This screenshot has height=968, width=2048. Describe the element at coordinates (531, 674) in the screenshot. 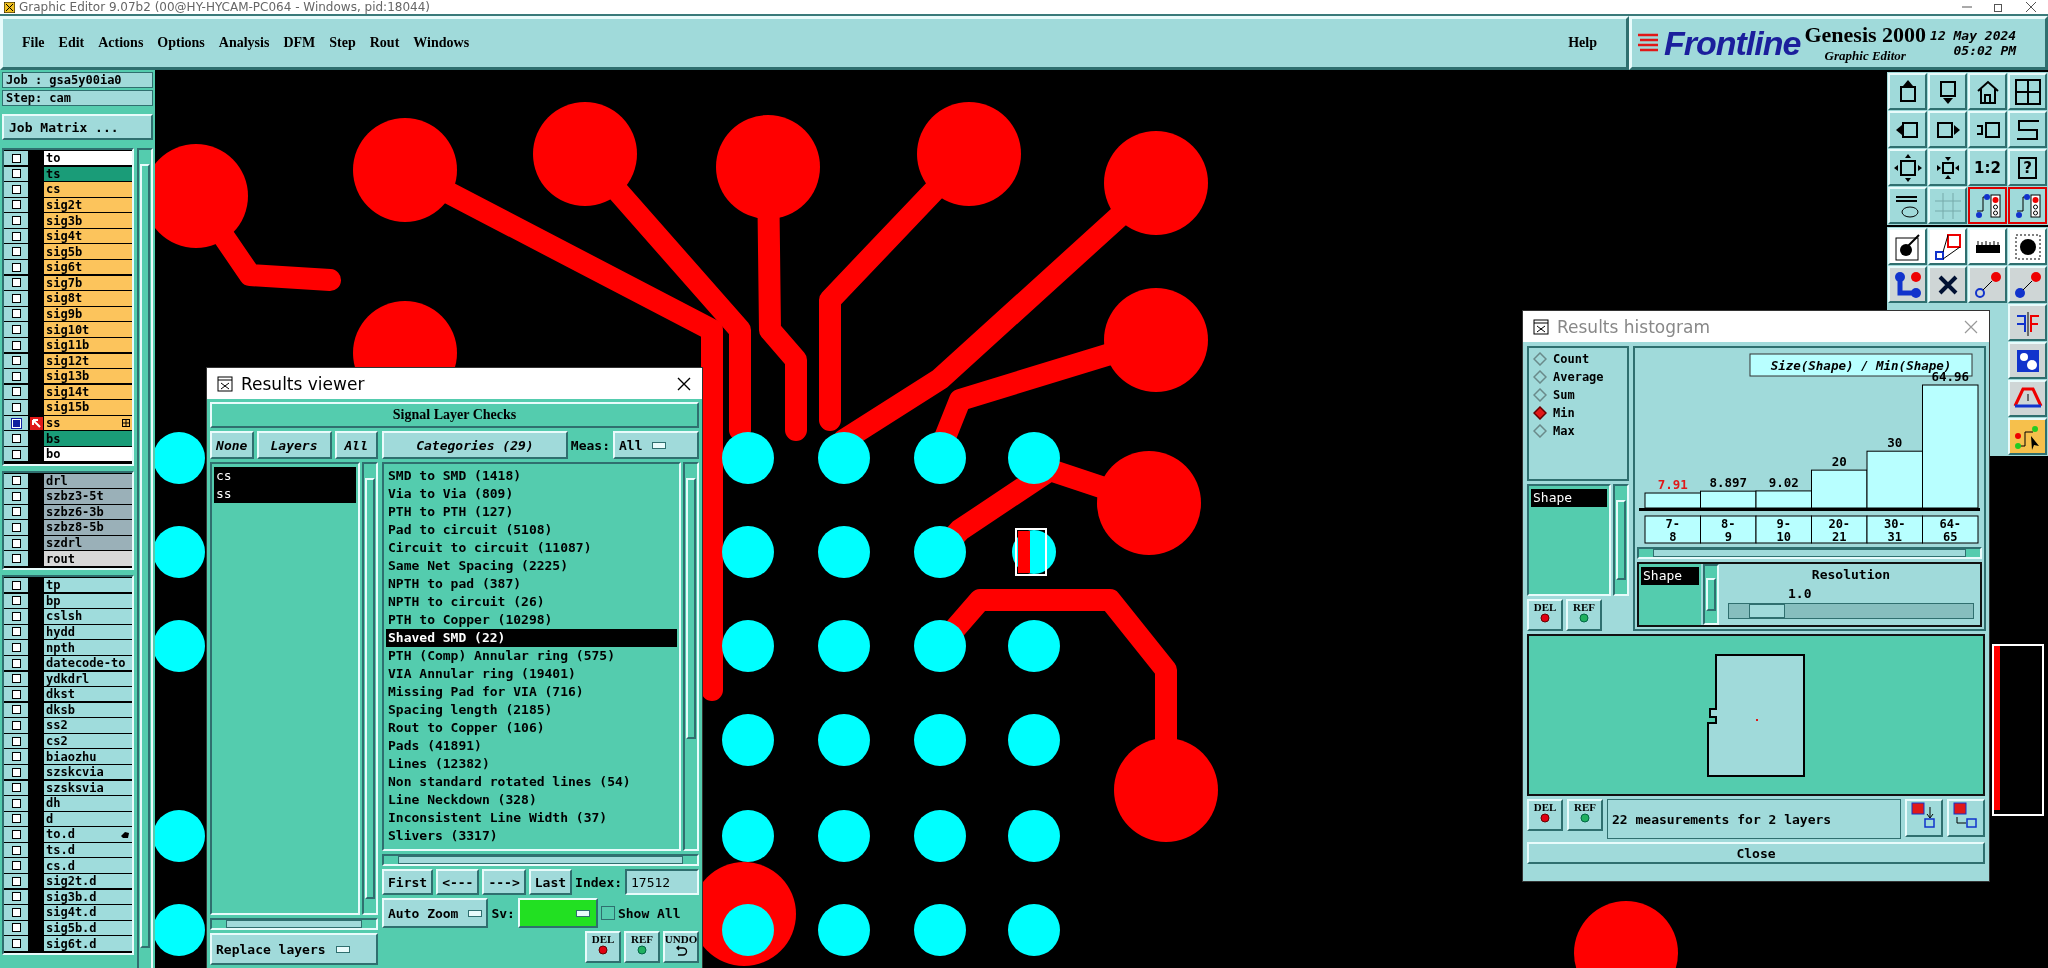

I see `category-list-item: VIA Annular ring (19401)` at that location.